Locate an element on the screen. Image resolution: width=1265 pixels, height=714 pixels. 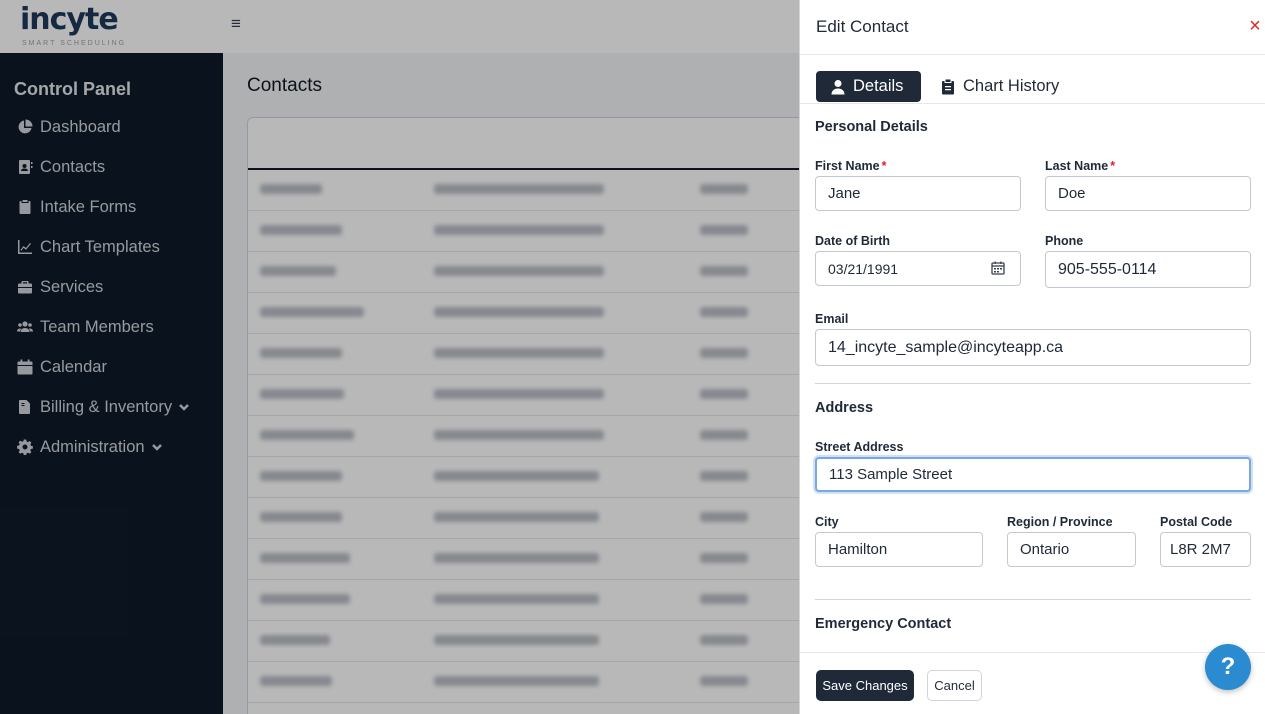
tab-label: Details is located at coordinates (878, 86).